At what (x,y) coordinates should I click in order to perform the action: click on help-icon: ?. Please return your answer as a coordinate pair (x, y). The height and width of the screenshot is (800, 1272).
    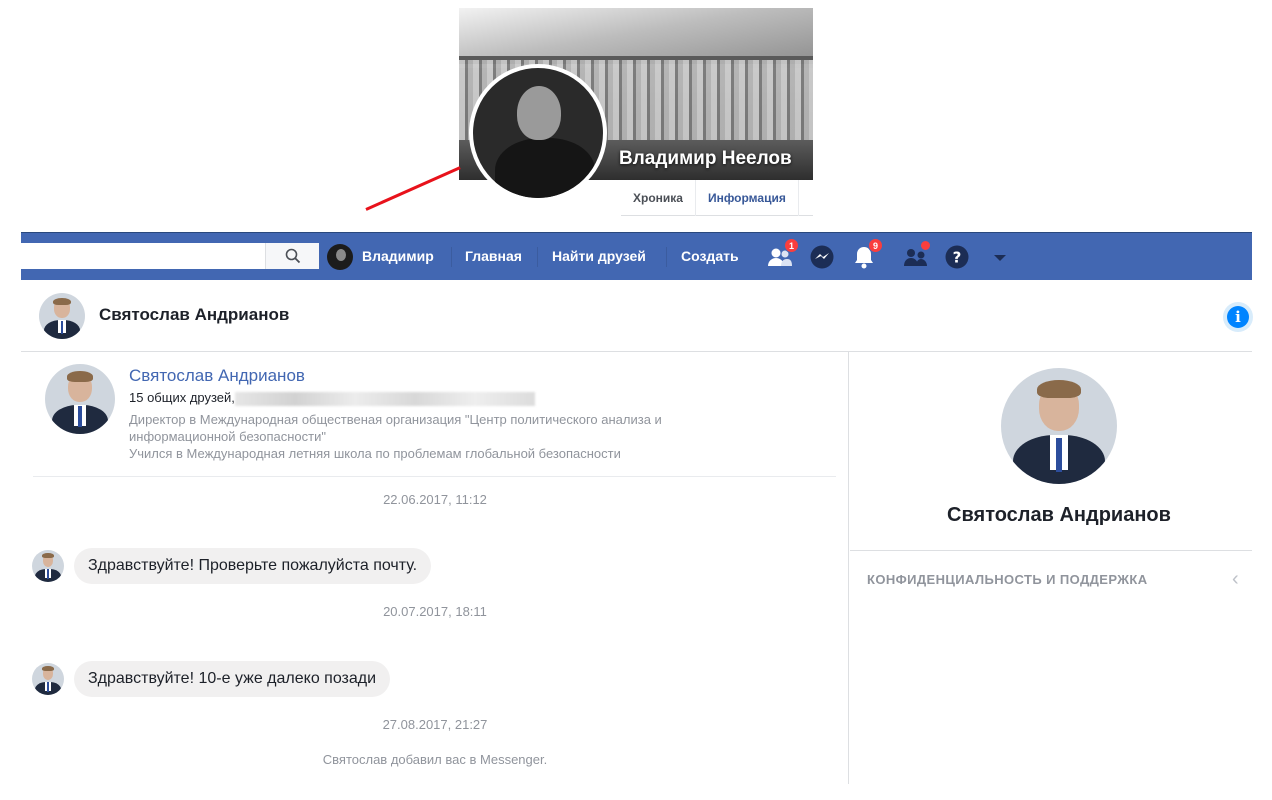
    Looking at the image, I should click on (957, 257).